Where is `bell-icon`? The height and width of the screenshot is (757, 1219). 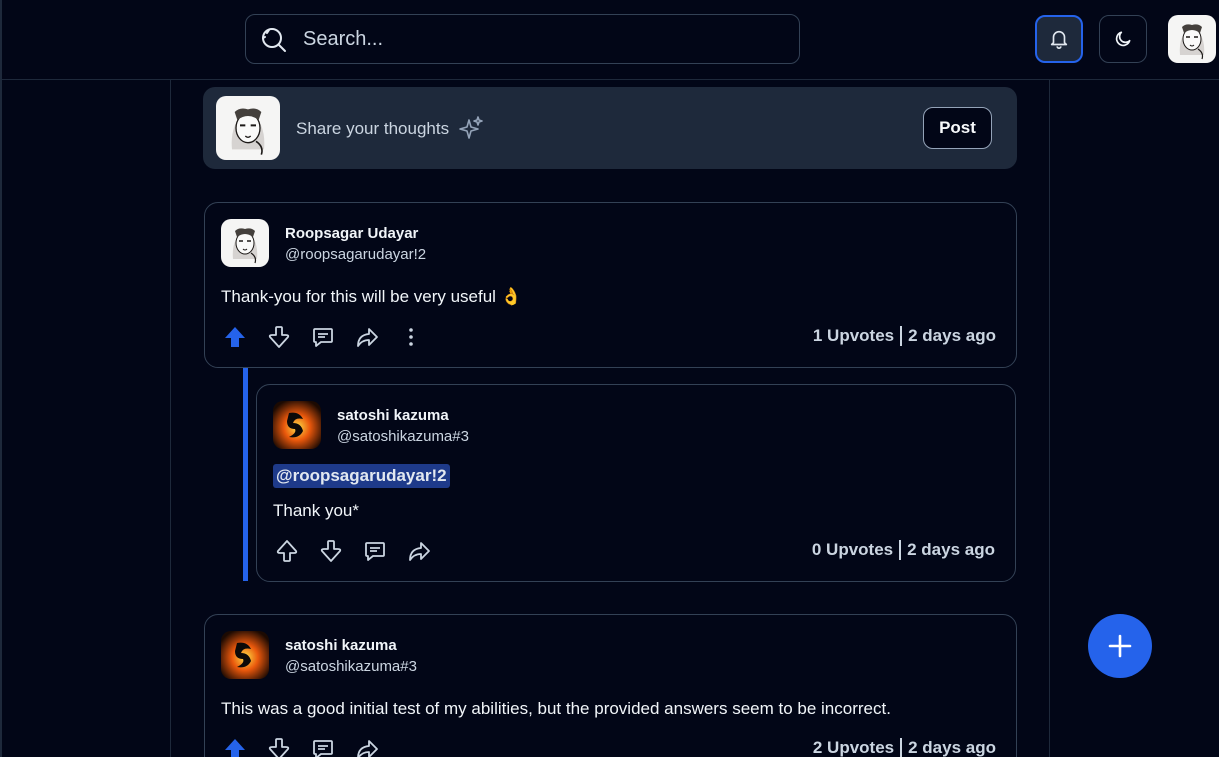
bell-icon is located at coordinates (1059, 39).